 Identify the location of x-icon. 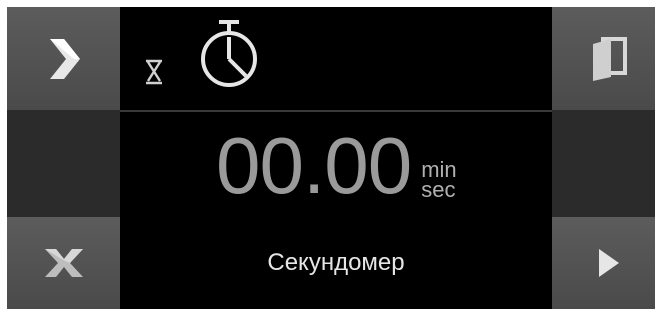
(63, 263).